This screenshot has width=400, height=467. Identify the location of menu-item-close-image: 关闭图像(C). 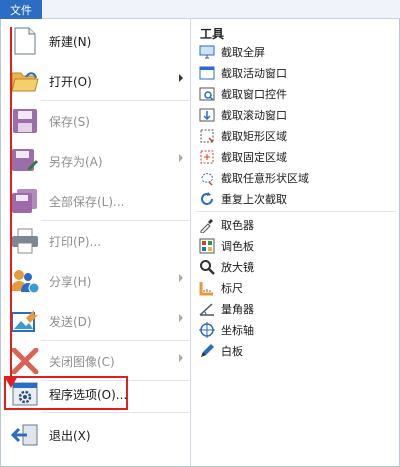
(96, 361).